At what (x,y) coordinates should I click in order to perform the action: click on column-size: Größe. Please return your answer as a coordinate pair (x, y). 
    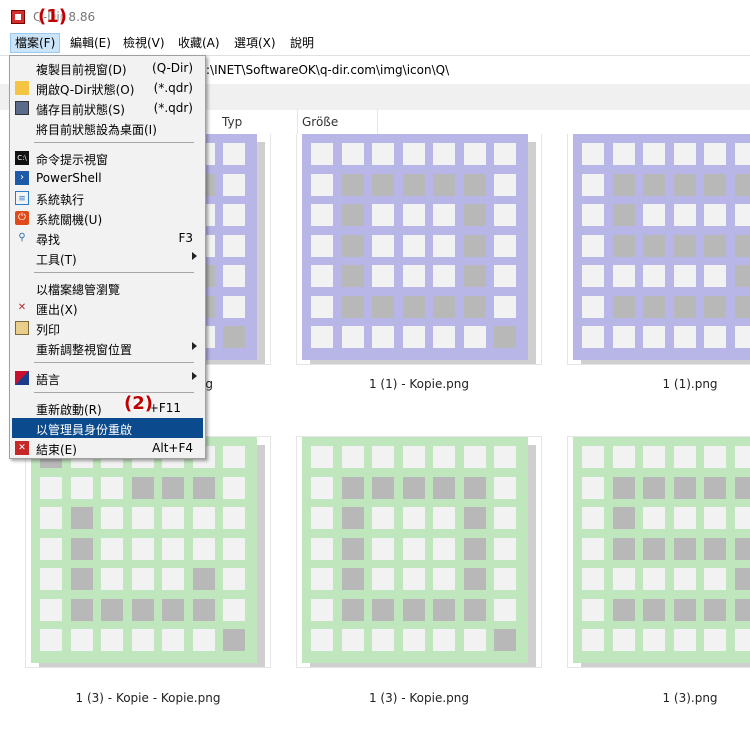
    Looking at the image, I should click on (337, 122).